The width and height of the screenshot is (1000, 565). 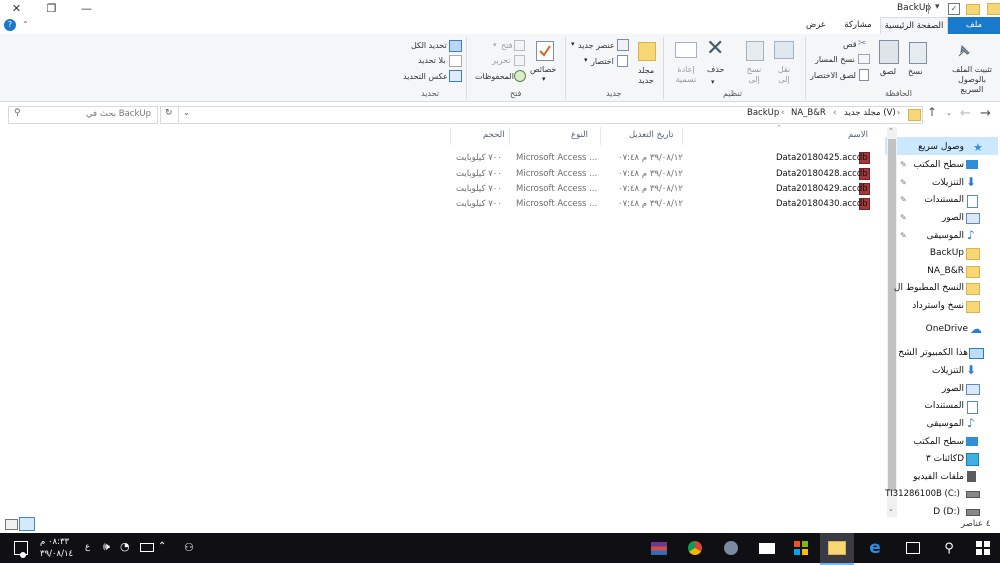 I want to click on maximize-button: ❐, so click(x=51, y=8).